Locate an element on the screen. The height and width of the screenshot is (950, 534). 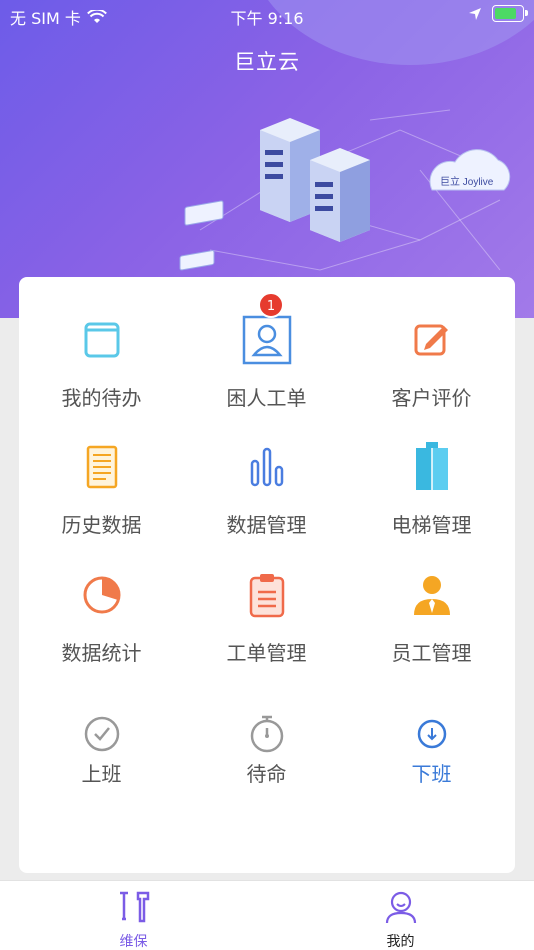
person-card-icon is located at coordinates (267, 340).